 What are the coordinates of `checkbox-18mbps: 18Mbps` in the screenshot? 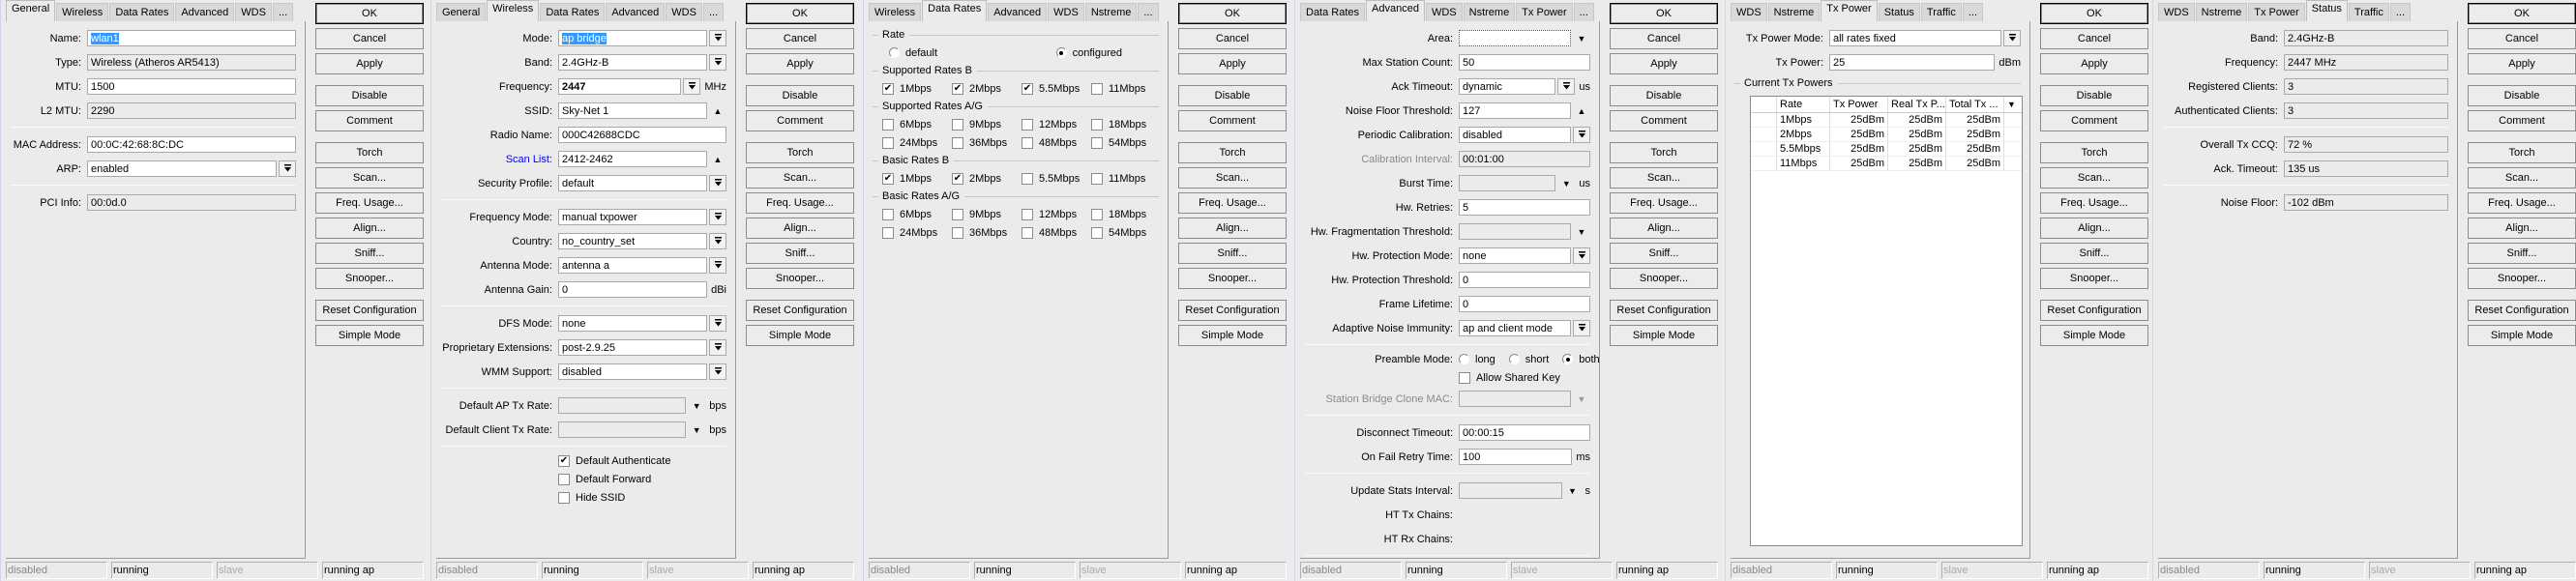 It's located at (1126, 214).